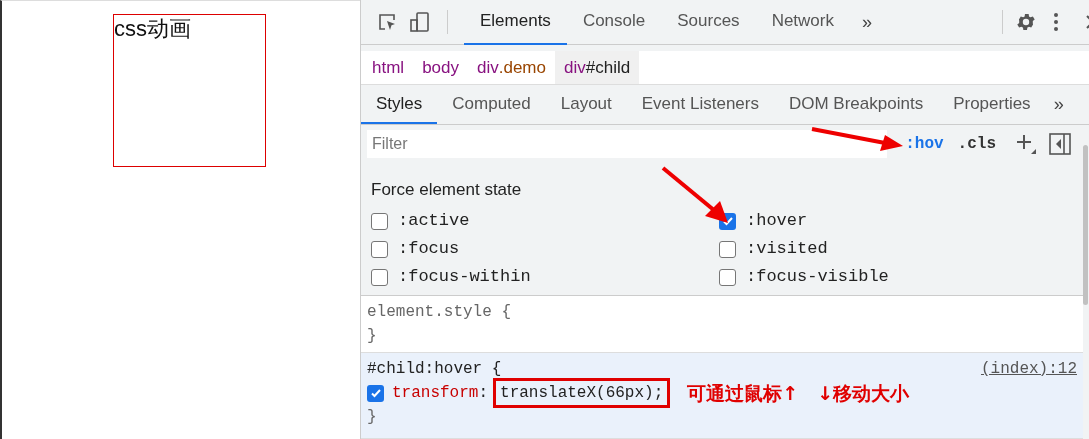  I want to click on toggle-button: :hov, so click(924, 144).